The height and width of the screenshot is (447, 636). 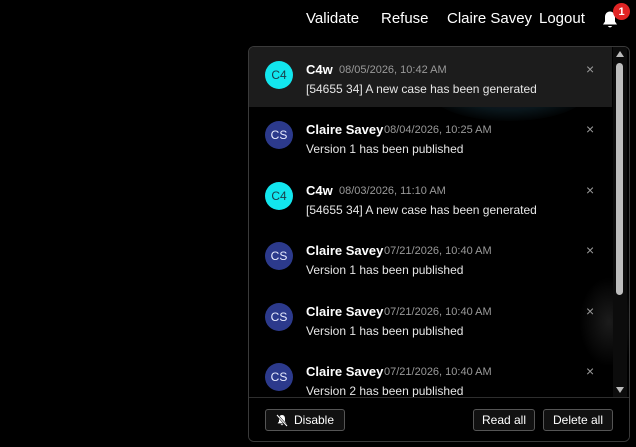 What do you see at coordinates (314, 420) in the screenshot?
I see `disable-button-label: Disable` at bounding box center [314, 420].